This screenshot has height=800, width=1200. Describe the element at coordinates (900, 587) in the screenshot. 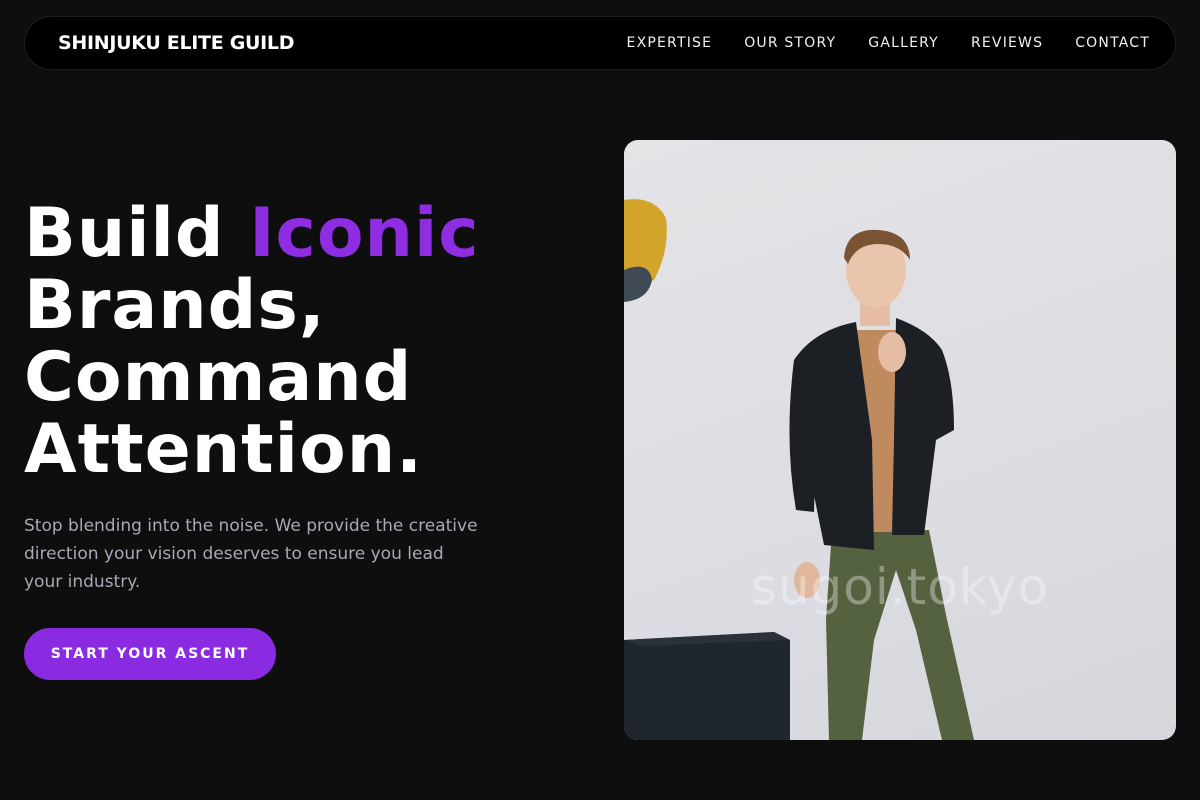

I see `image-watermark: sugoi.tokyo` at that location.